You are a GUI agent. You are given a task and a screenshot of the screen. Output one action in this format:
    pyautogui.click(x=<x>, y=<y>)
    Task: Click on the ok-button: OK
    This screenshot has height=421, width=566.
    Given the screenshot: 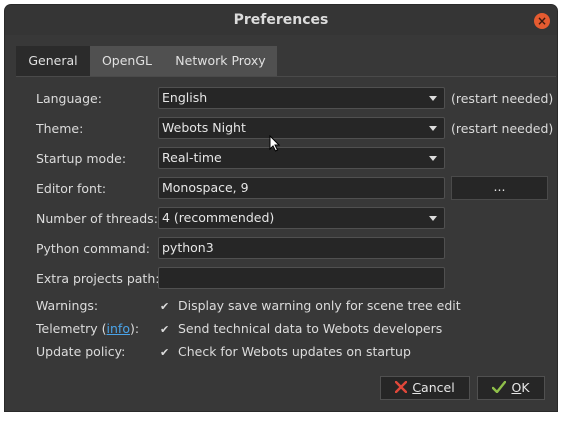 What is the action you would take?
    pyautogui.click(x=511, y=388)
    